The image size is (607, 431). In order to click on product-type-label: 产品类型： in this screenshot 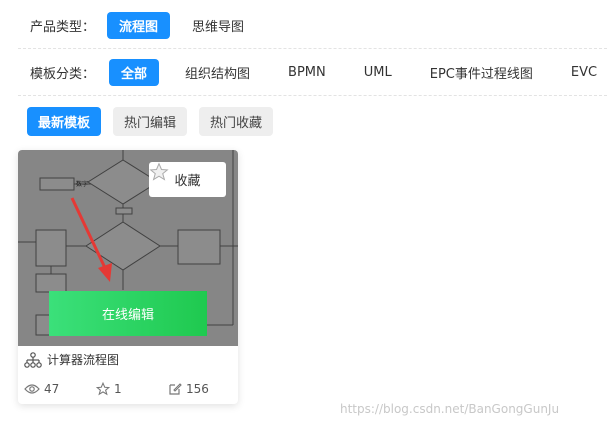, I will do `click(63, 27)`.